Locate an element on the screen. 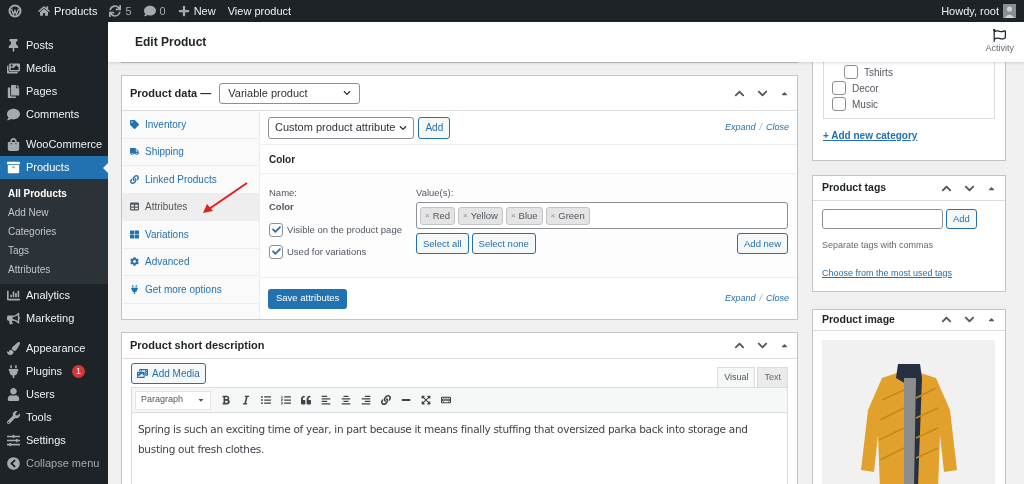 Image resolution: width=1024 pixels, height=484 pixels. align-center-icon is located at coordinates (346, 400).